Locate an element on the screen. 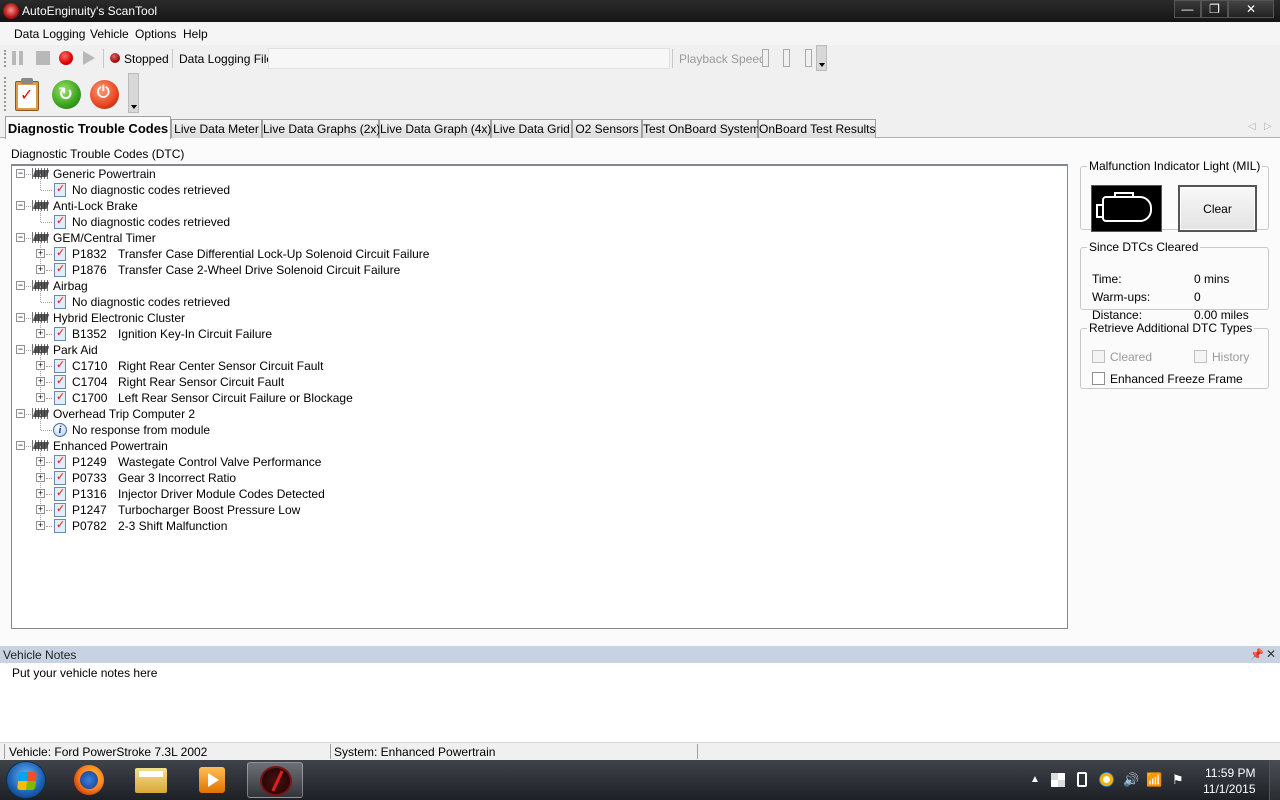 Image resolution: width=1280 pixels, height=800 pixels. tree-module-row: − Enhanced Powertrain is located at coordinates (537, 446).